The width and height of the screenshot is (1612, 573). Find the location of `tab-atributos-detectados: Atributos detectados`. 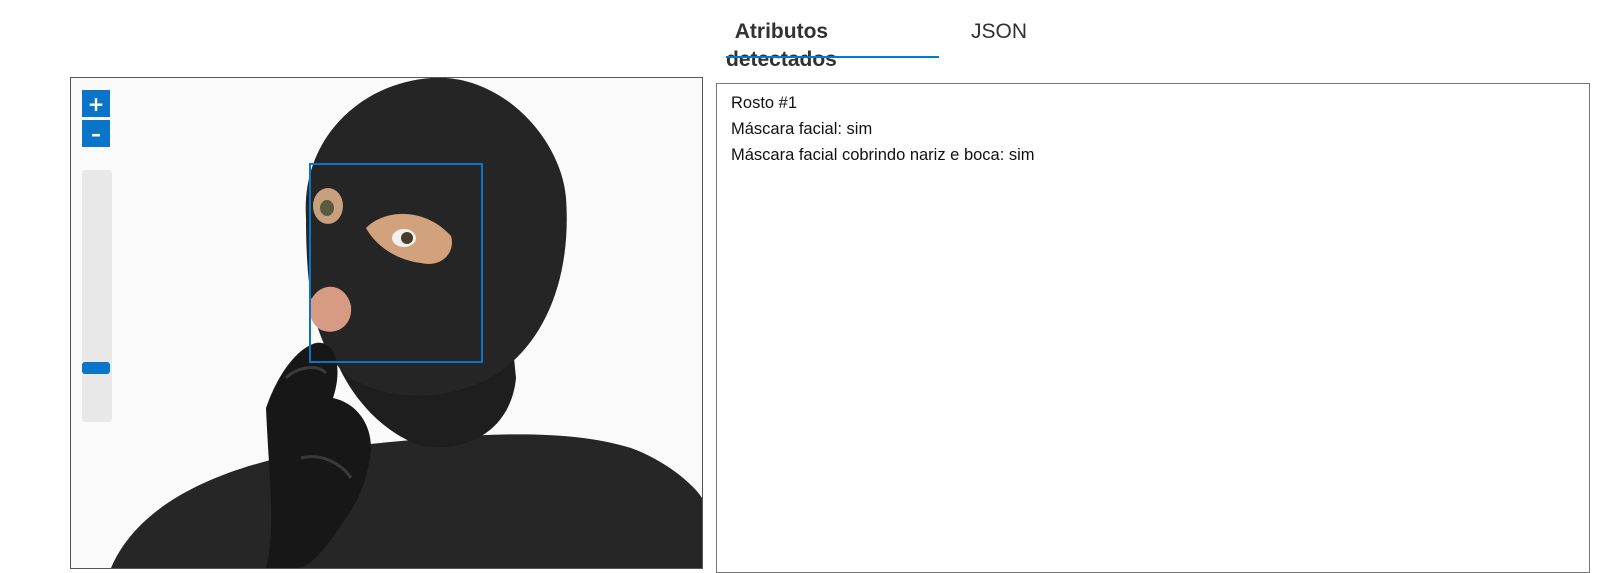

tab-atributos-detectados: Atributos detectados is located at coordinates (781, 46).